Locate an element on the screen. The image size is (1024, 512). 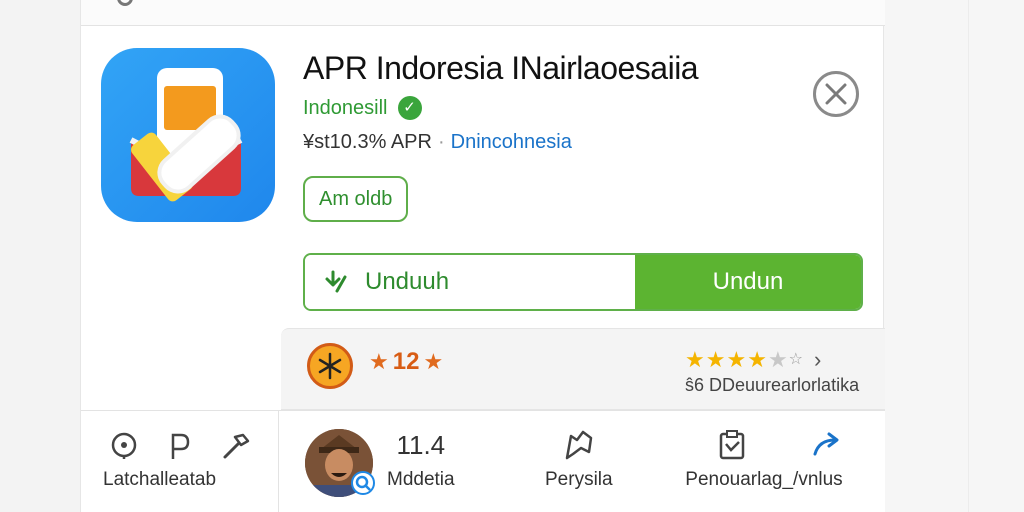
nav-left-icons is located at coordinates (180, 446).